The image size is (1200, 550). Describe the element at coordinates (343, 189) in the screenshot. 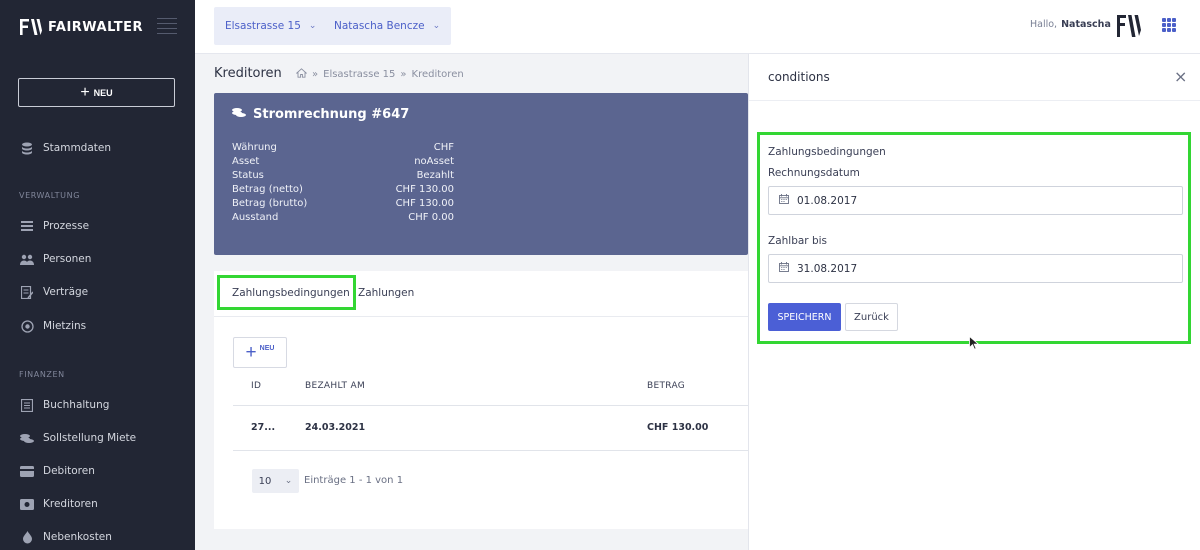

I see `invoice-field-net-amount: Betrag (netto) CHF 130.00` at that location.